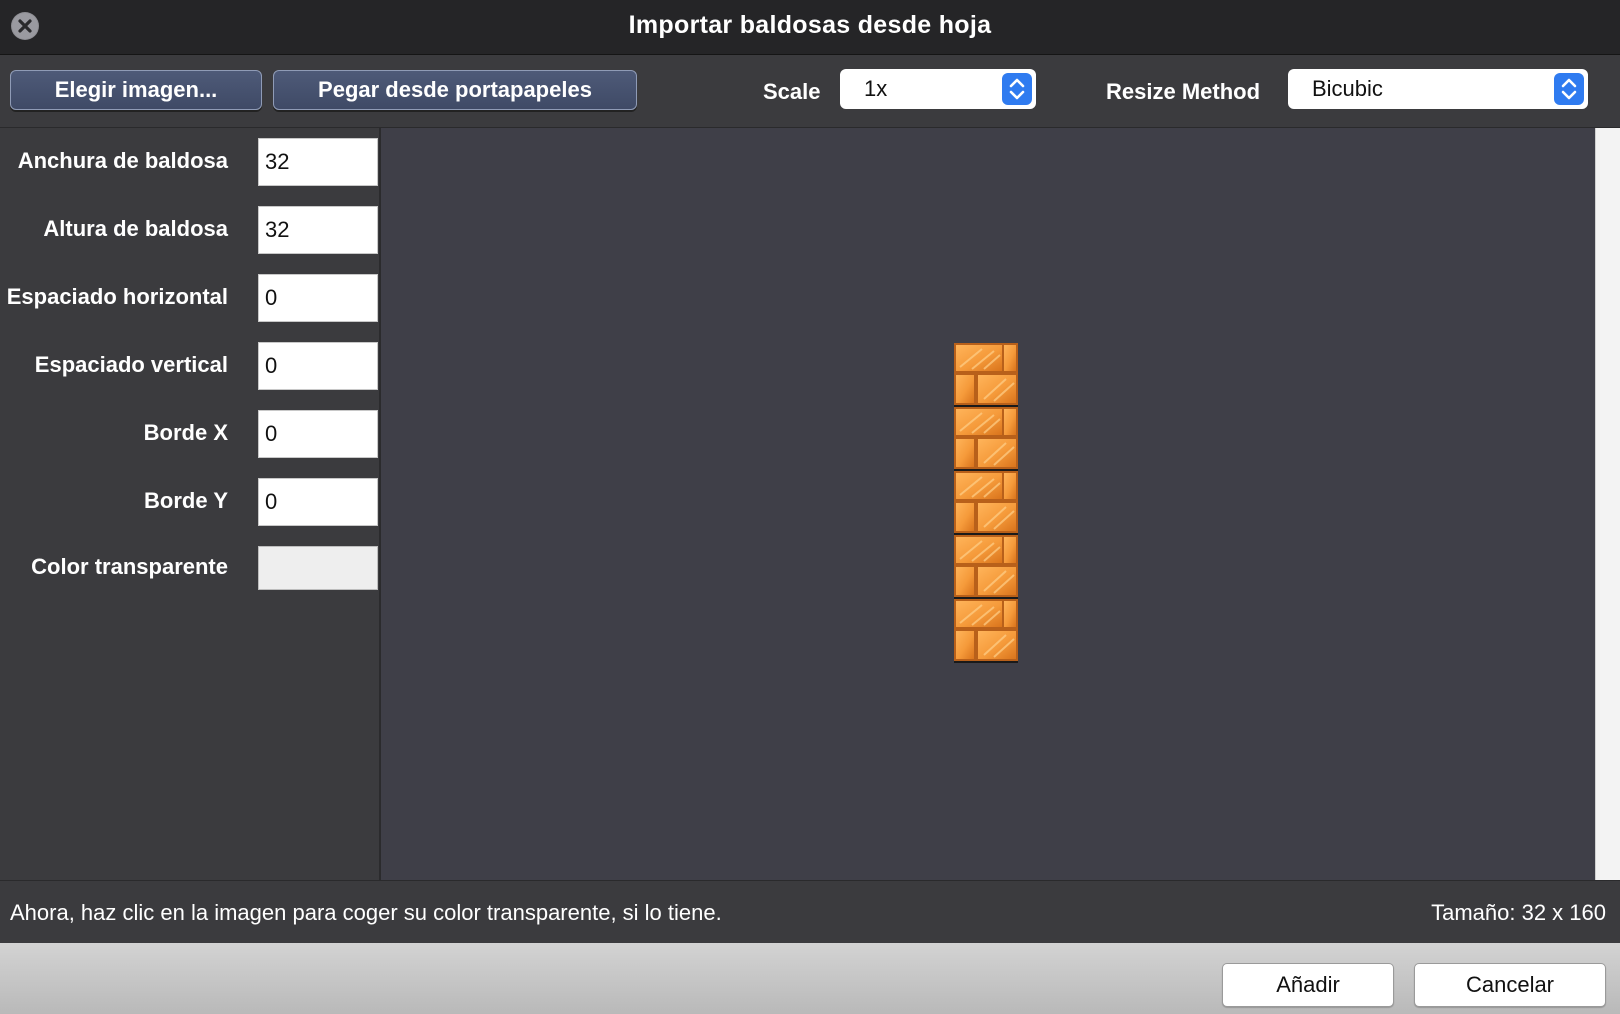  Describe the element at coordinates (810, 25) in the screenshot. I see `window-title: Importar baldosas desde hoja` at that location.